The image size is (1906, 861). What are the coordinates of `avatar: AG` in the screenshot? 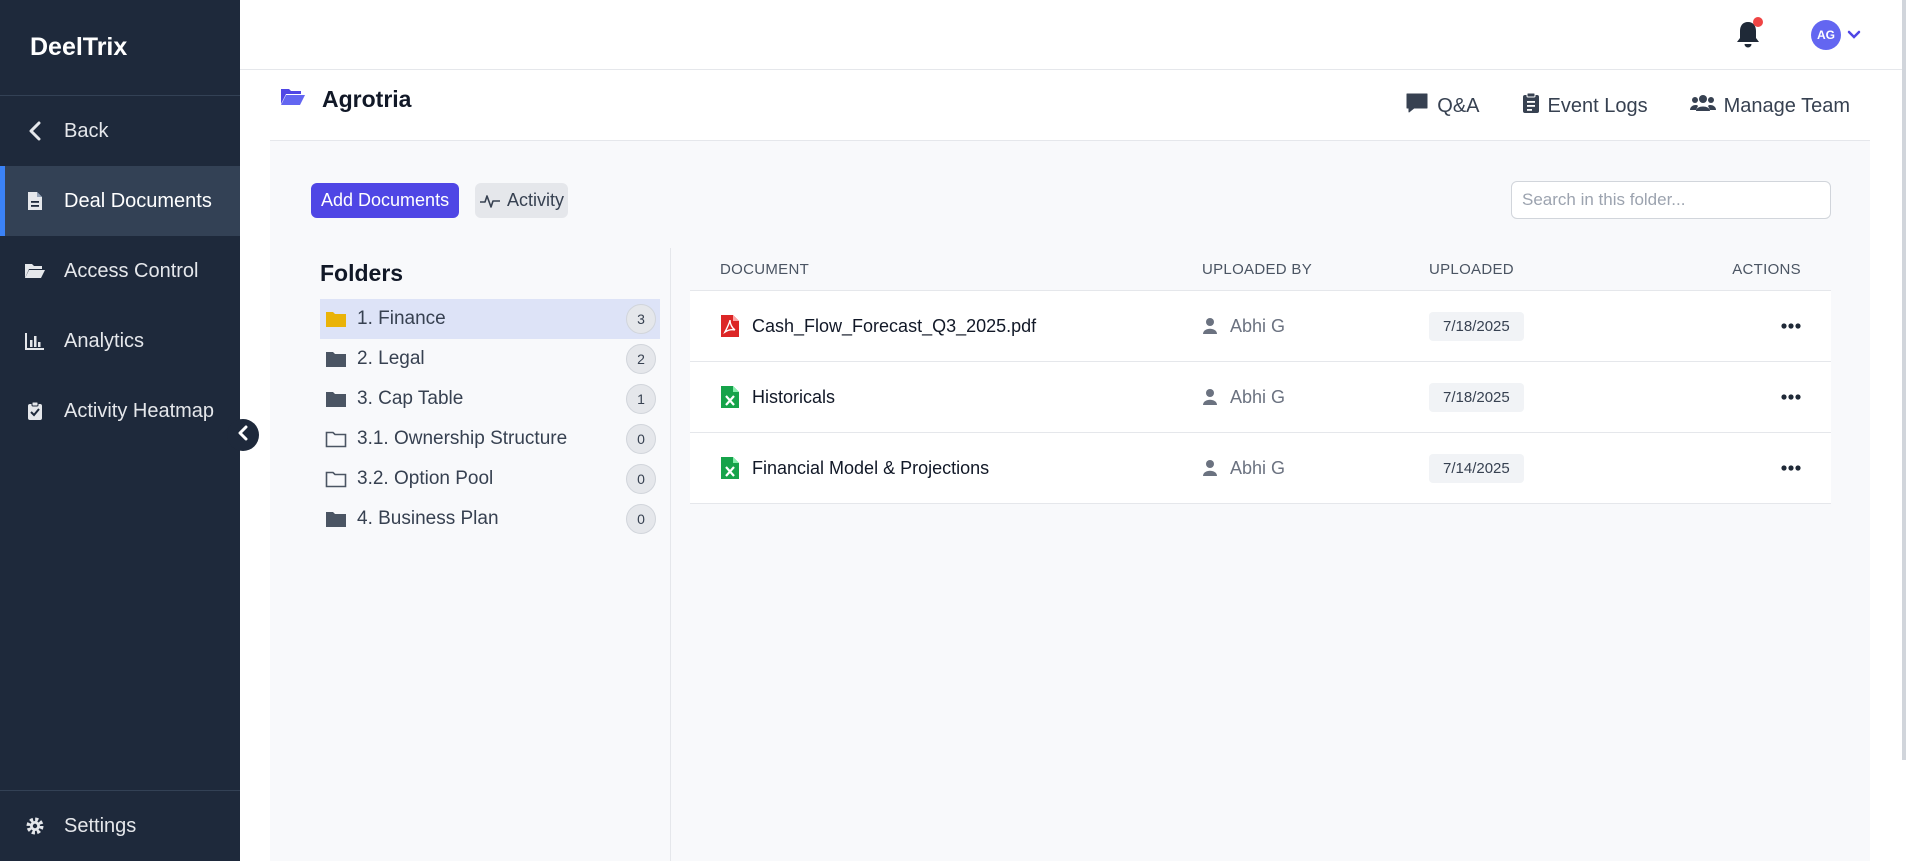 It's located at (1826, 35).